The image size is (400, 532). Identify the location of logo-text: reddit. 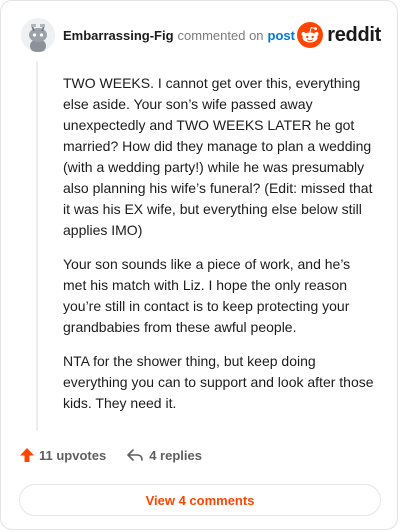
(354, 34).